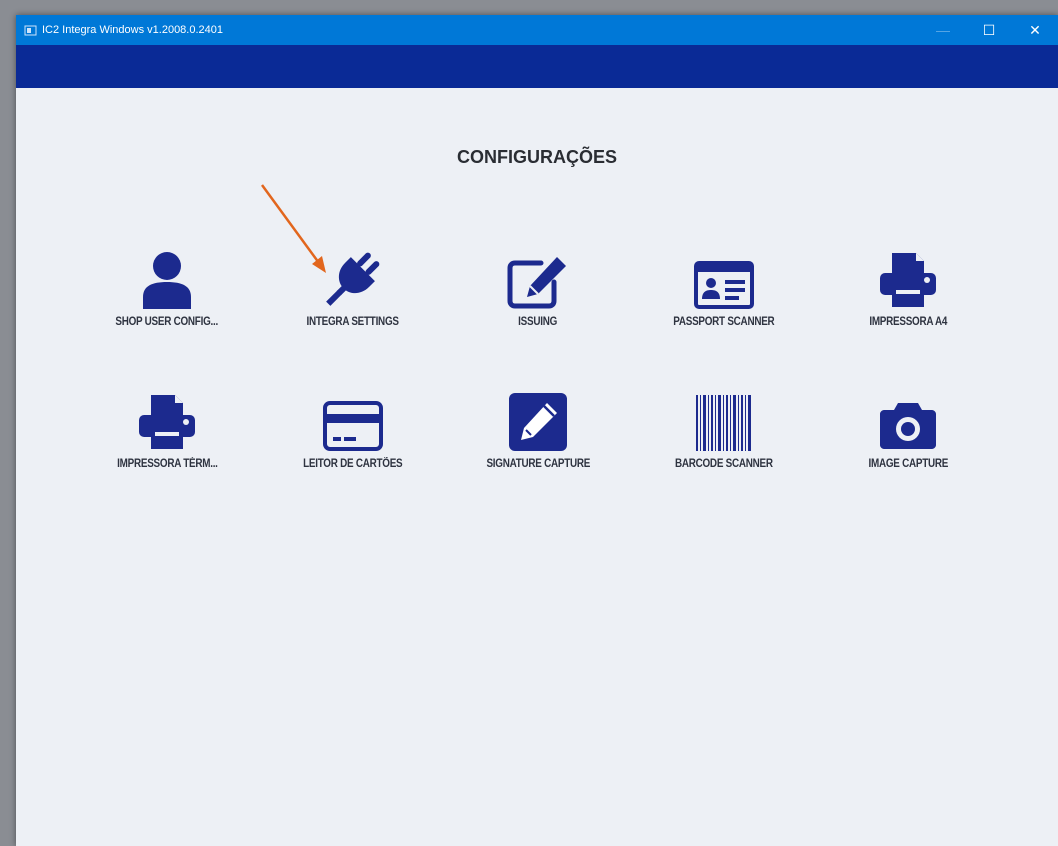  Describe the element at coordinates (353, 279) in the screenshot. I see `plug-icon` at that location.